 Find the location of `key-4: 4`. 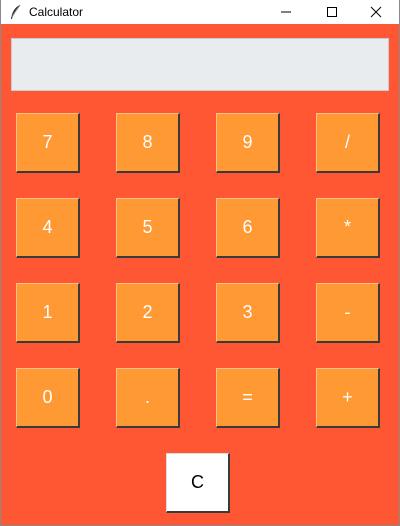

key-4: 4 is located at coordinates (48, 228).